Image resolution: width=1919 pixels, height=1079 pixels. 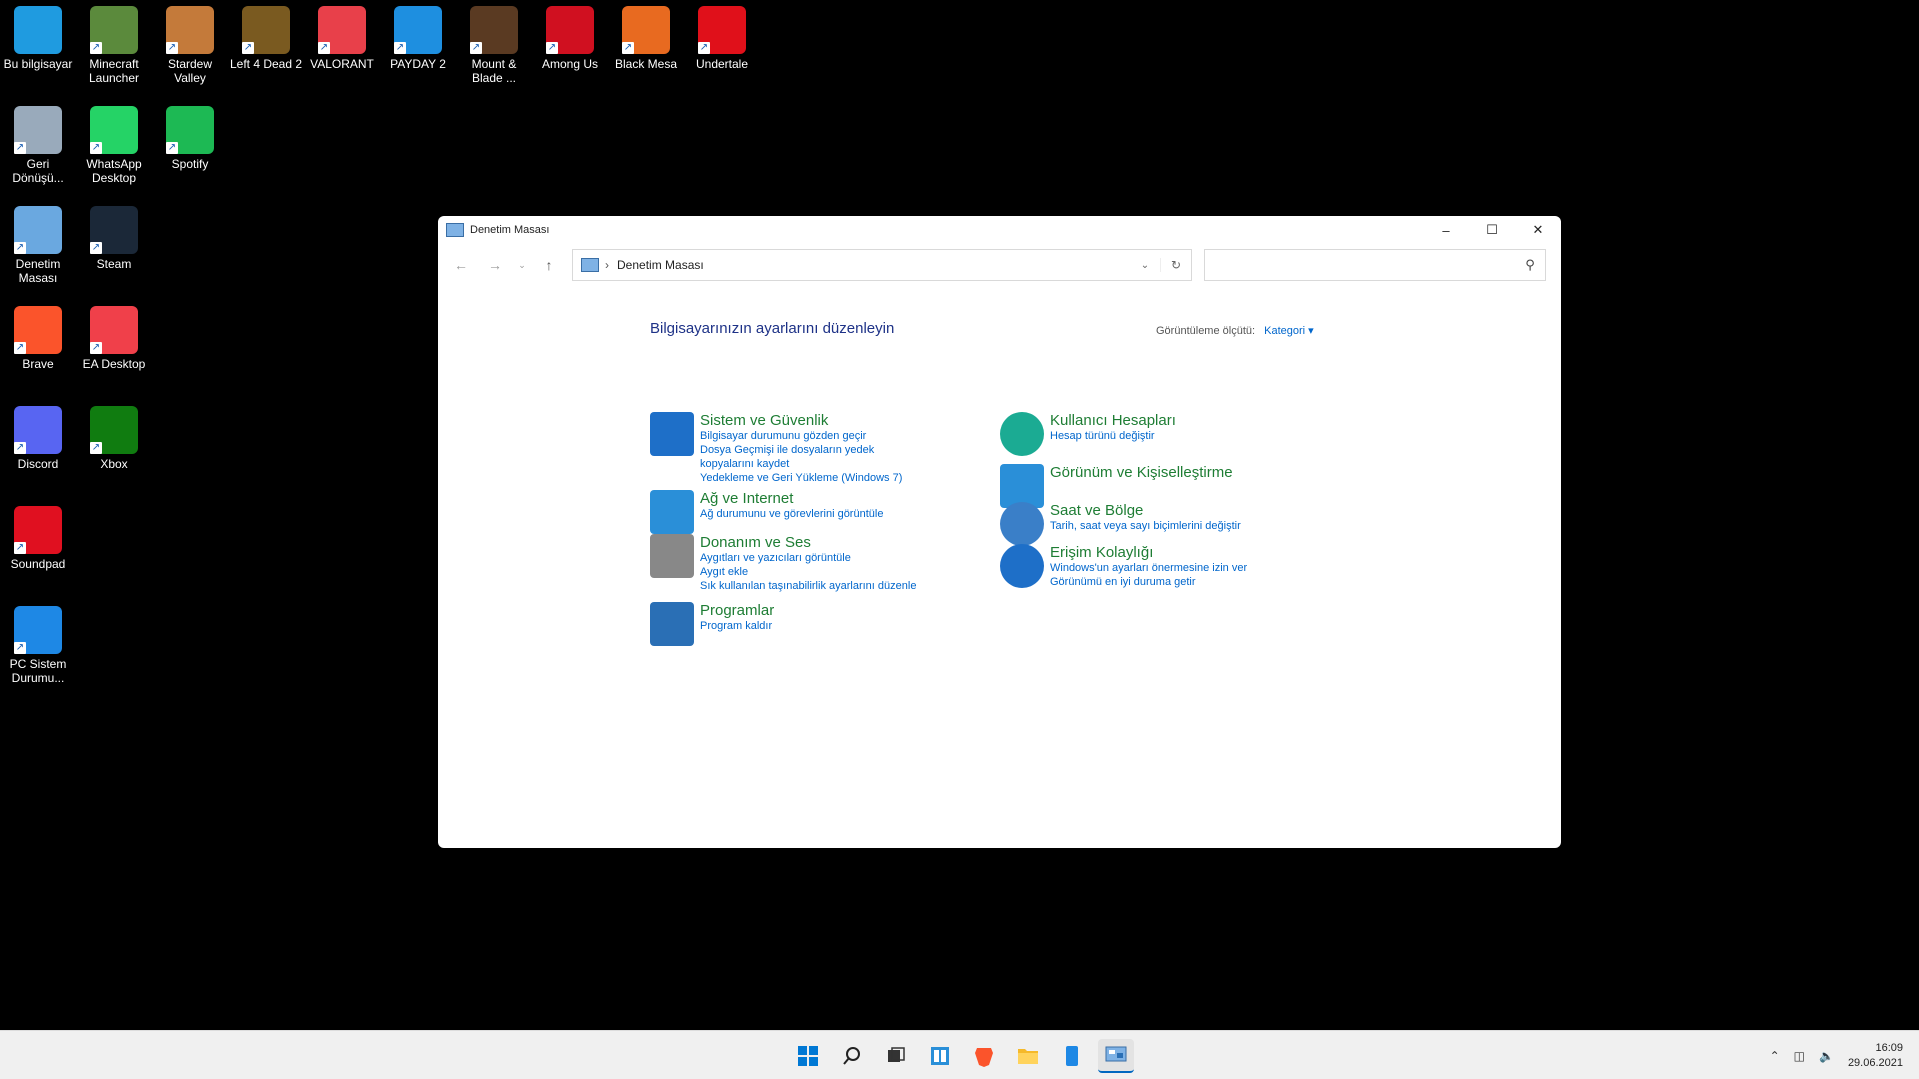 I want to click on refresh-icon: ↻, so click(x=1175, y=265).